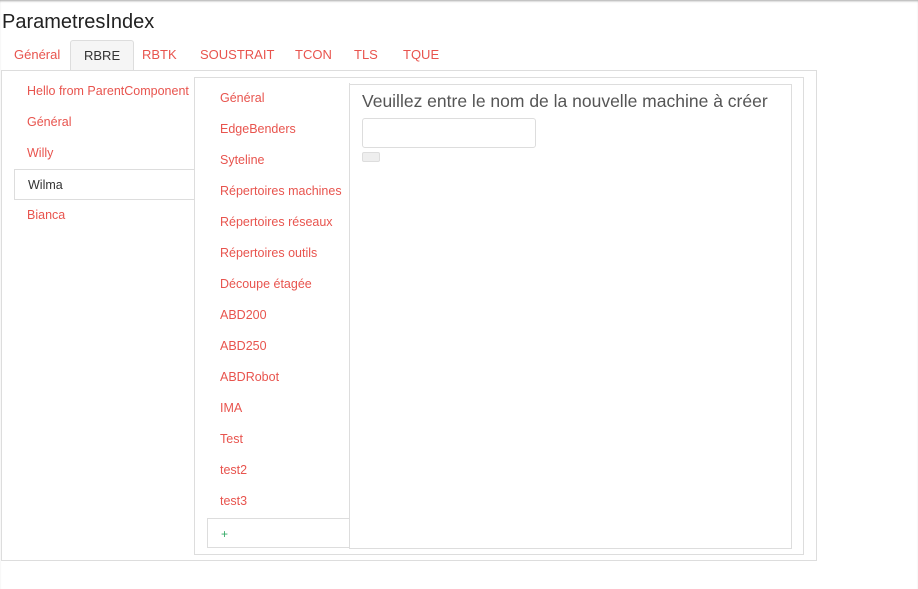  What do you see at coordinates (78, 22) in the screenshot?
I see `page-title: ParametresIndex` at bounding box center [78, 22].